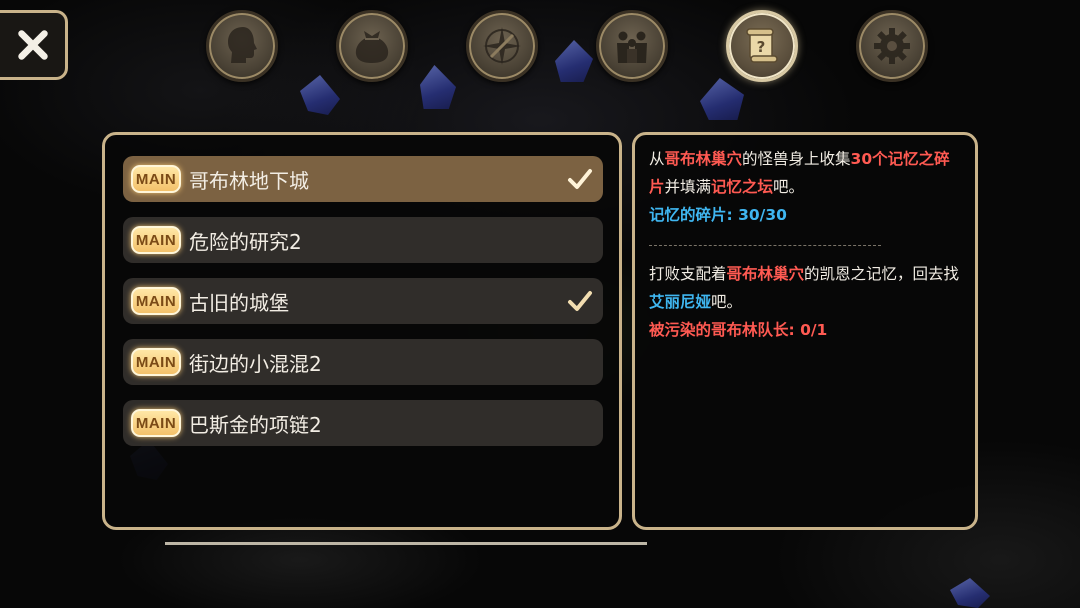 The image size is (1080, 608). I want to click on quest-title: 危险的研究2, so click(245, 241).